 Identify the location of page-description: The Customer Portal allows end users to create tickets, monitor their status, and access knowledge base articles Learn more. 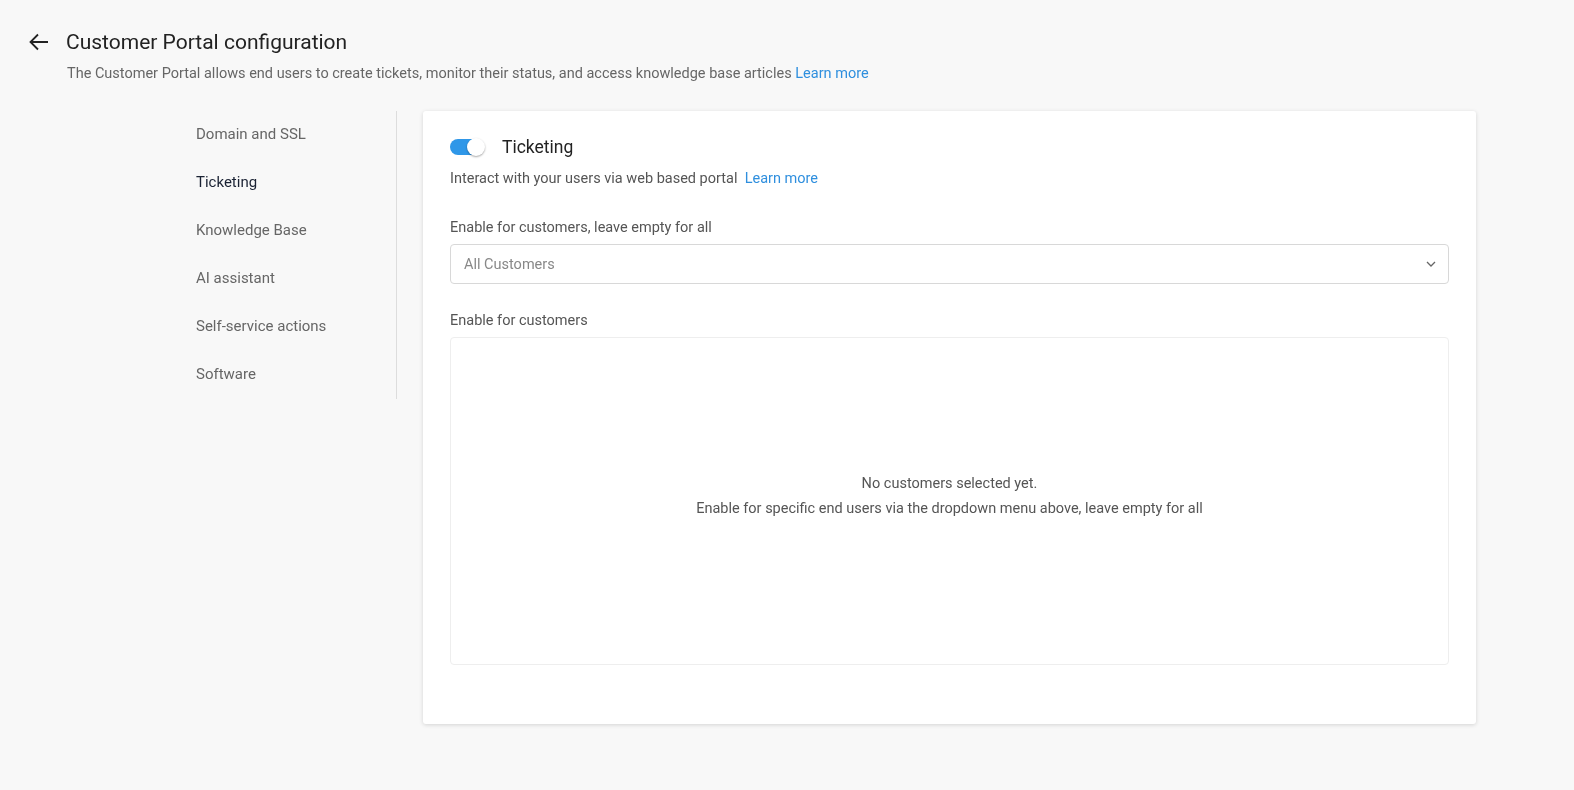
(468, 73).